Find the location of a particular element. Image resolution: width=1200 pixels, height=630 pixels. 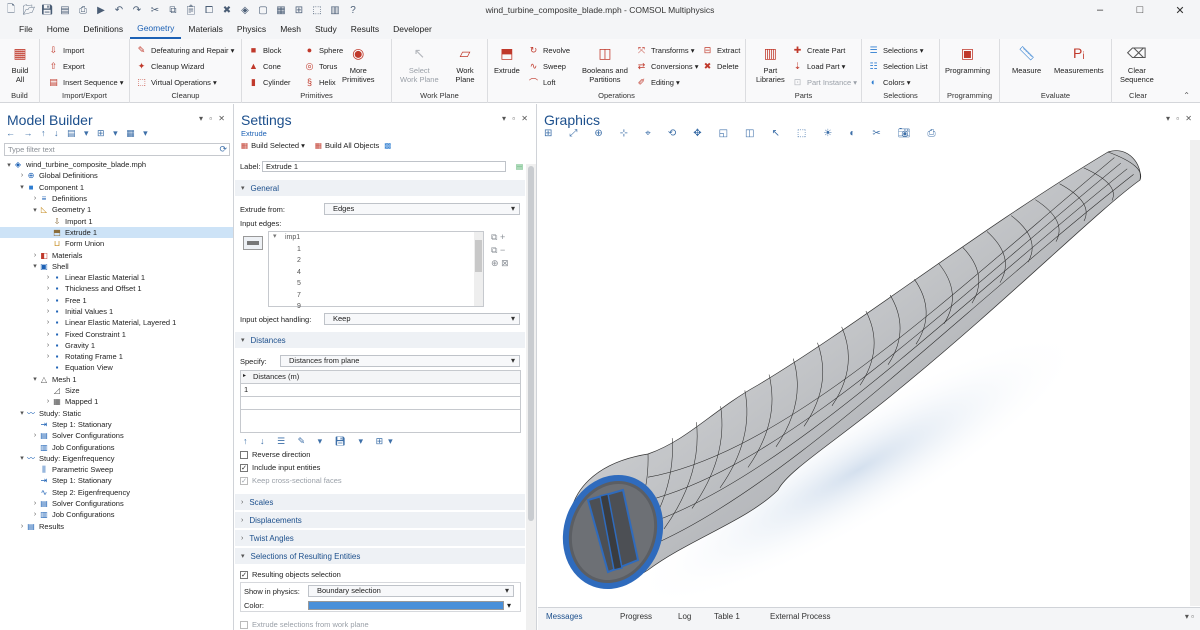

print-icon: ⎙ is located at coordinates (83, 10).